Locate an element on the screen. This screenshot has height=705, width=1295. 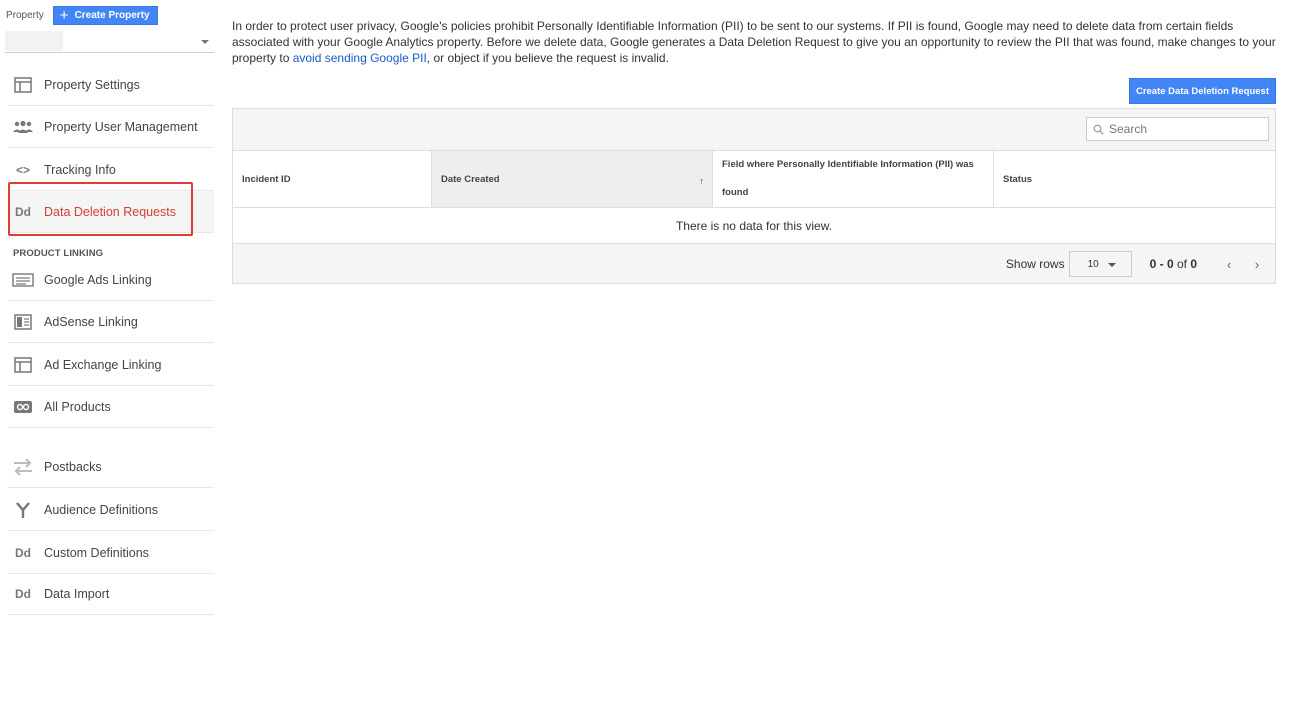
sort-up-icon: ↑ is located at coordinates (702, 181).